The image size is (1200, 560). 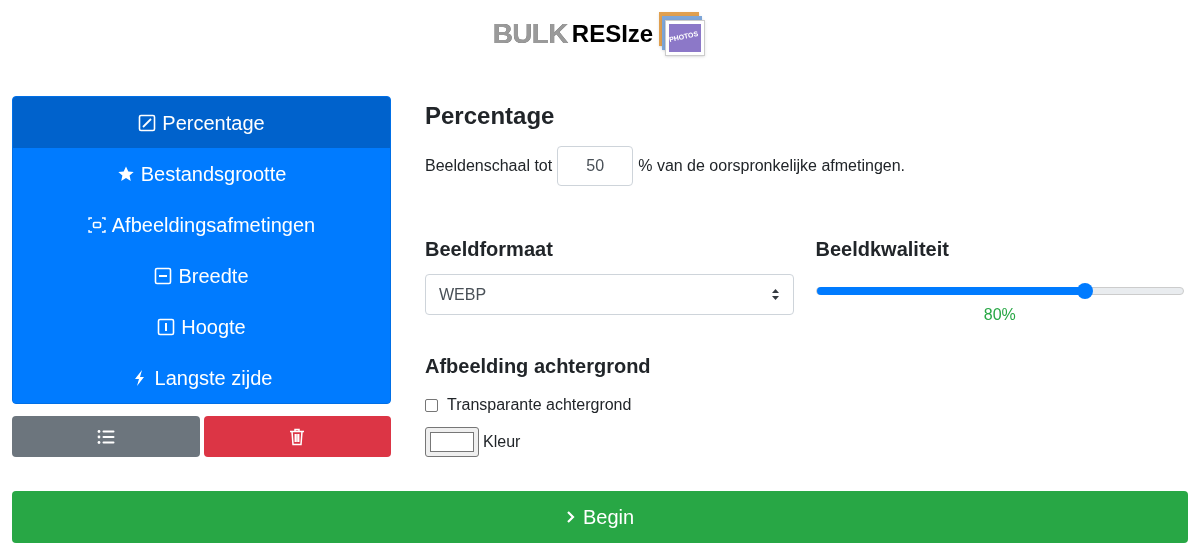 I want to click on format-select: WEBP, so click(x=609, y=294).